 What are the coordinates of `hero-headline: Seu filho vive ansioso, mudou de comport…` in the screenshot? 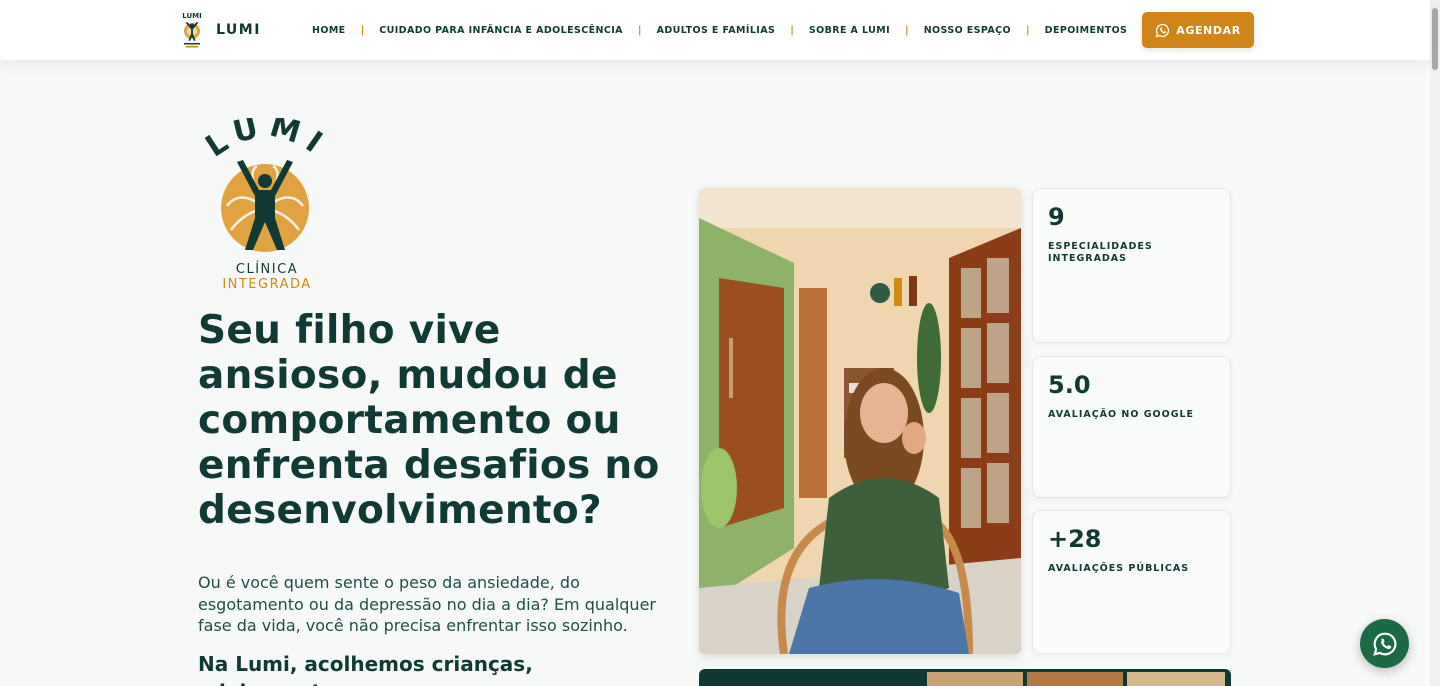 It's located at (429, 420).